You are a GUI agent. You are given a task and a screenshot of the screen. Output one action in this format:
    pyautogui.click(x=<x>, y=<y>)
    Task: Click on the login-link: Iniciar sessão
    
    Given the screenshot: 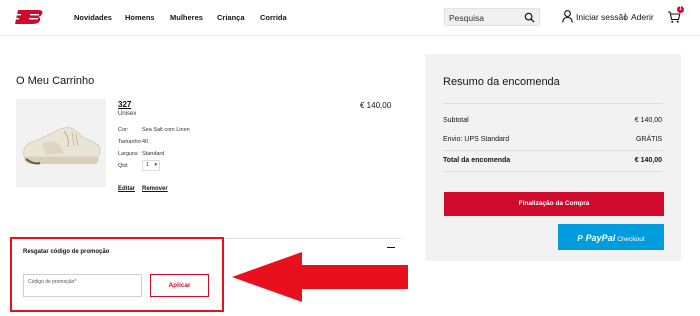 What is the action you would take?
    pyautogui.click(x=602, y=17)
    